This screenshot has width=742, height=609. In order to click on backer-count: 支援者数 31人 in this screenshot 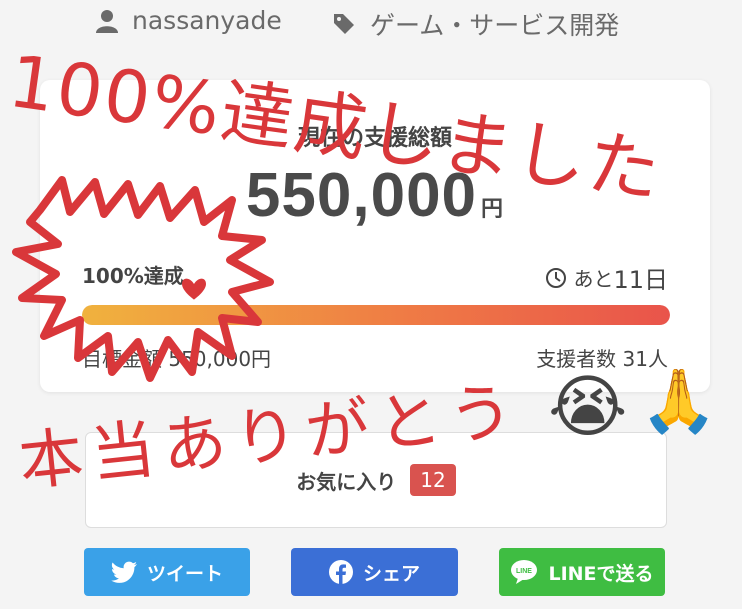, I will do `click(602, 359)`.